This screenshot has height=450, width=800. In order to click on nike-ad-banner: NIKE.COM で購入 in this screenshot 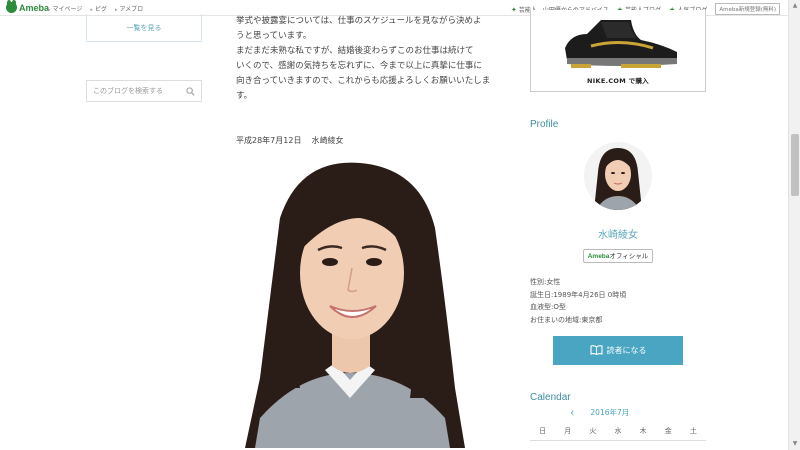, I will do `click(618, 51)`.